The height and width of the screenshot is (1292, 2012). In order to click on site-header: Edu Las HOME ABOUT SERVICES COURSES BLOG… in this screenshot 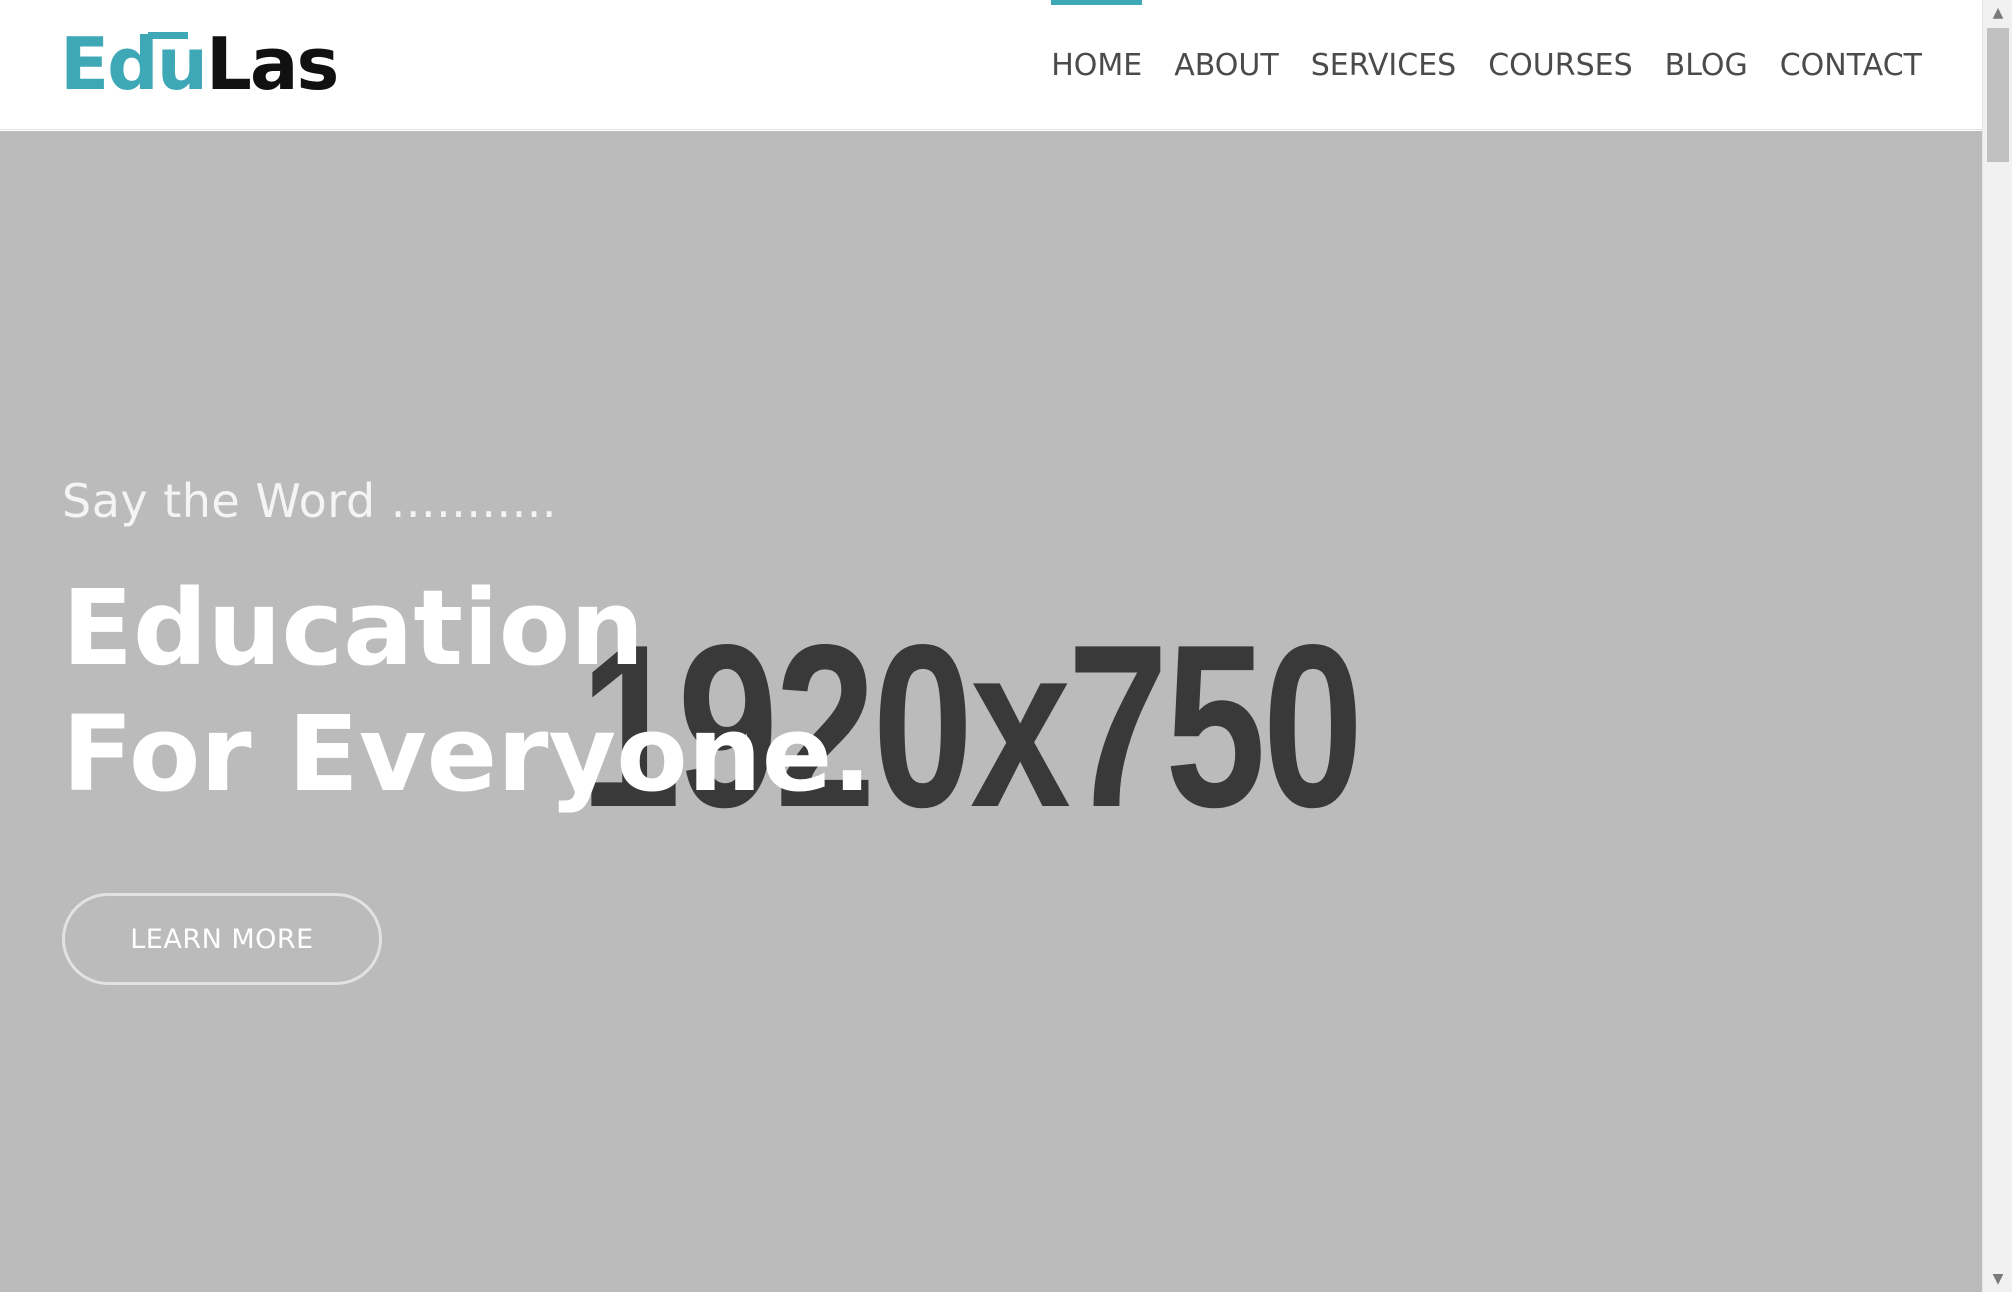, I will do `click(991, 65)`.